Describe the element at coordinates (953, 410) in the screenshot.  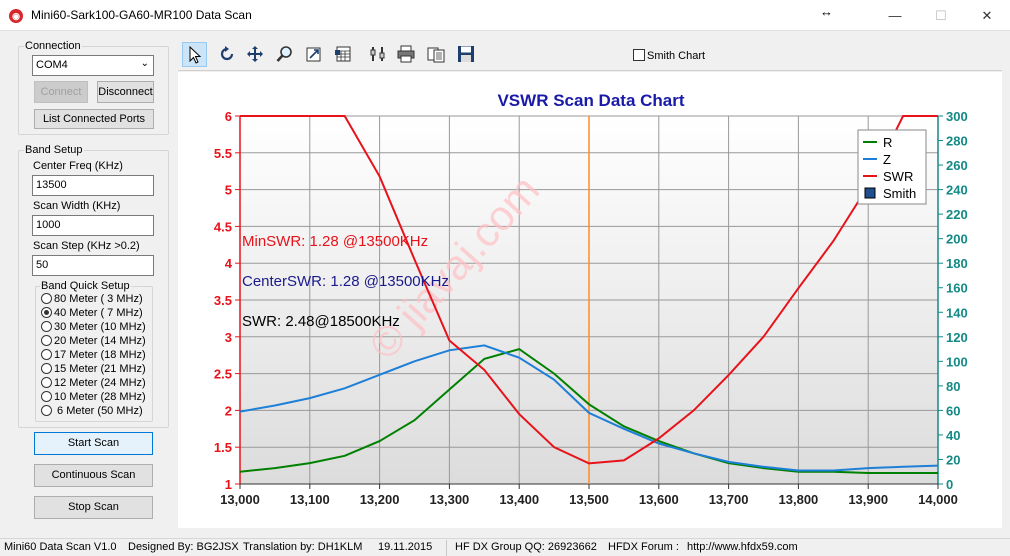
I see `y-right-tick-label: 60` at that location.